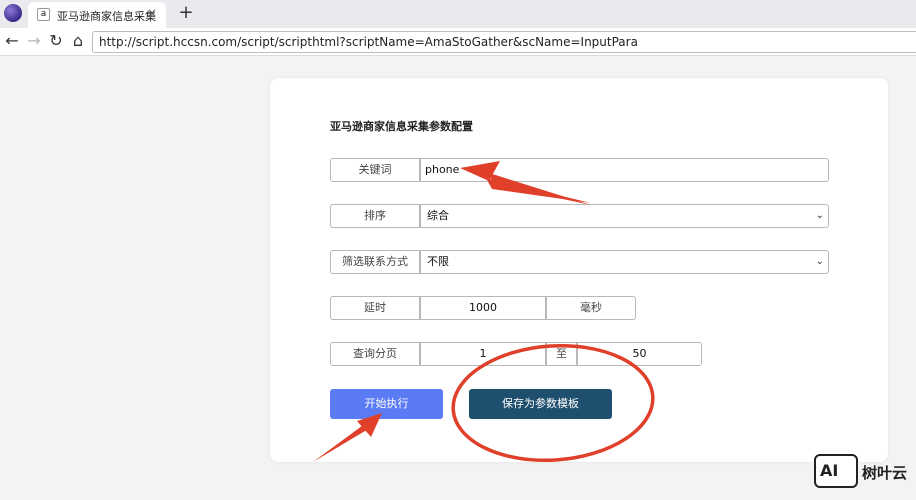 The width and height of the screenshot is (916, 500). What do you see at coordinates (624, 170) in the screenshot?
I see `keyword-input: phone` at bounding box center [624, 170].